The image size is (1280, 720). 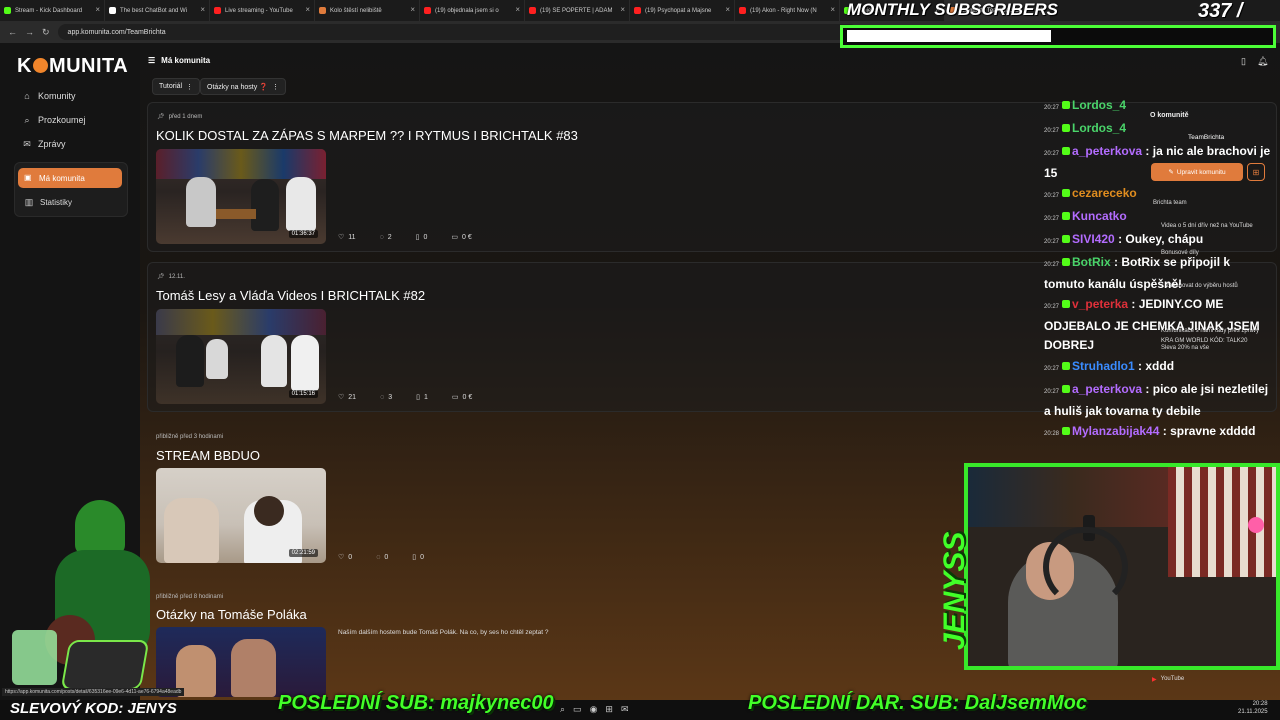 What do you see at coordinates (1154, 680) in the screenshot?
I see `youtube-icon: ▶` at bounding box center [1154, 680].